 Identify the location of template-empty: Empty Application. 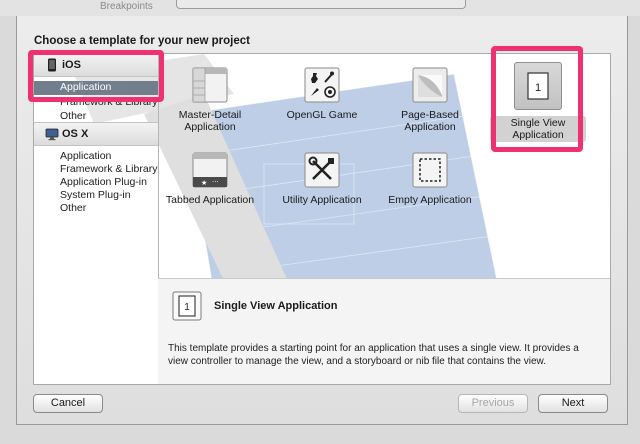
(430, 179).